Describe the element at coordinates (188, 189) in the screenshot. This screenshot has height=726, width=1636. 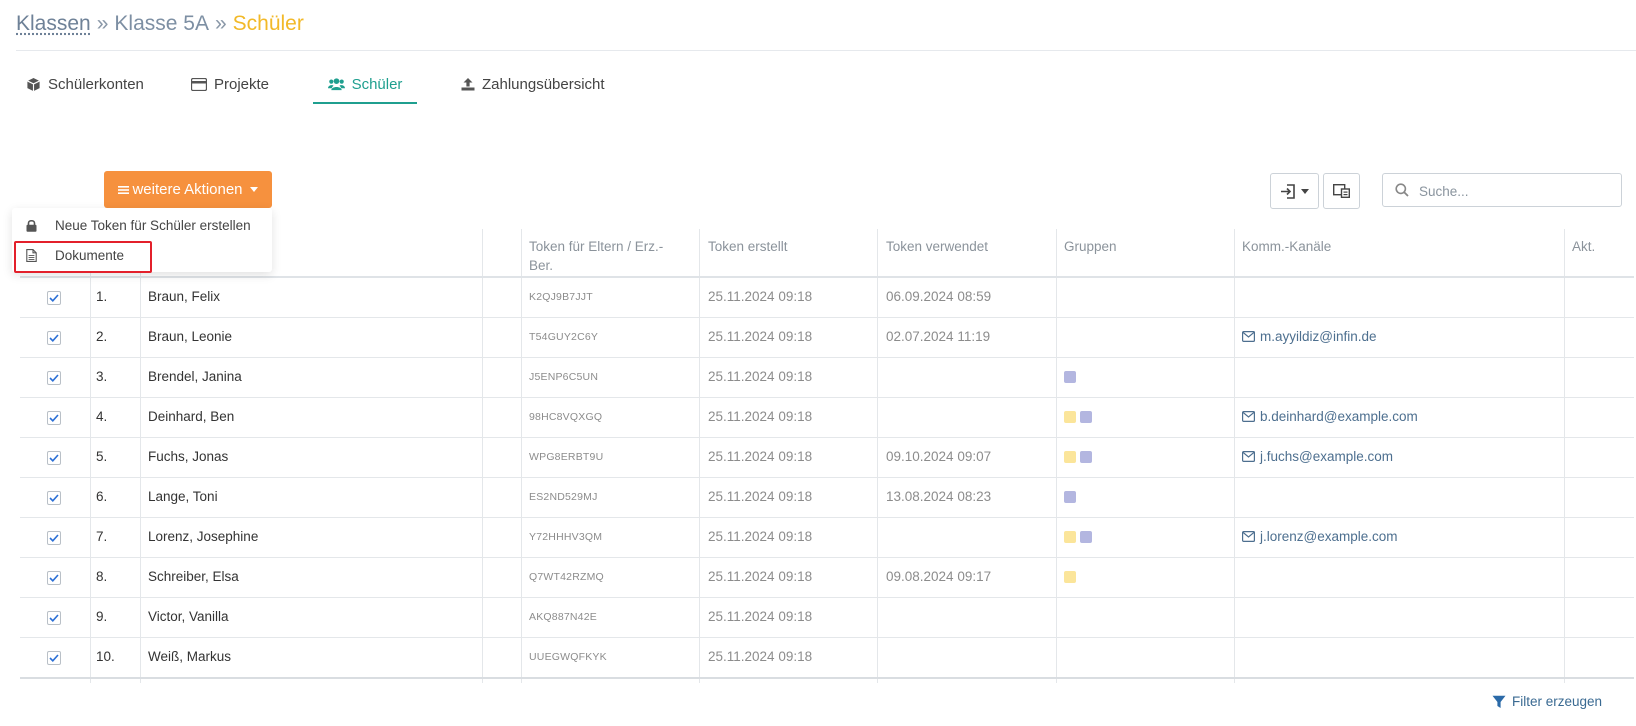
I see `more-actions-button: weitere Aktionen` at that location.